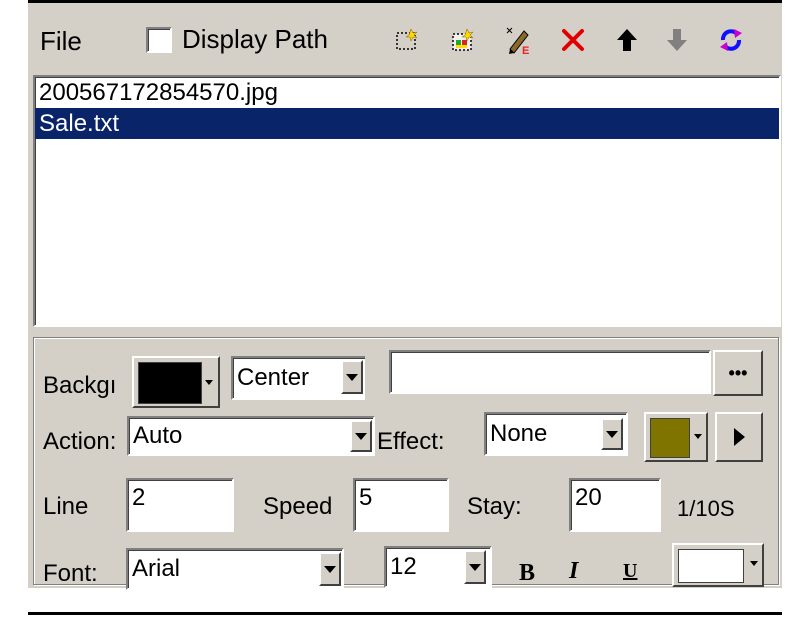  Describe the element at coordinates (180, 505) in the screenshot. I see `line-input: 2` at that location.